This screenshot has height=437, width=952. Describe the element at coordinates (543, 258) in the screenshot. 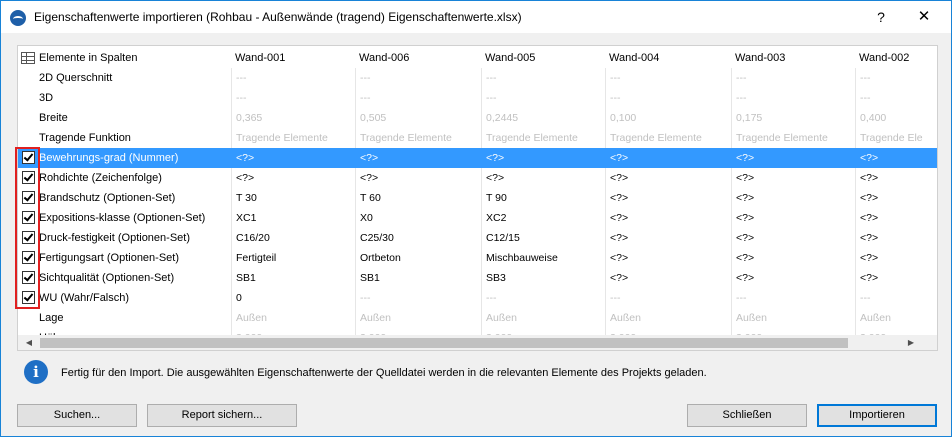

I see `grid-cell: Mischbauweise` at that location.